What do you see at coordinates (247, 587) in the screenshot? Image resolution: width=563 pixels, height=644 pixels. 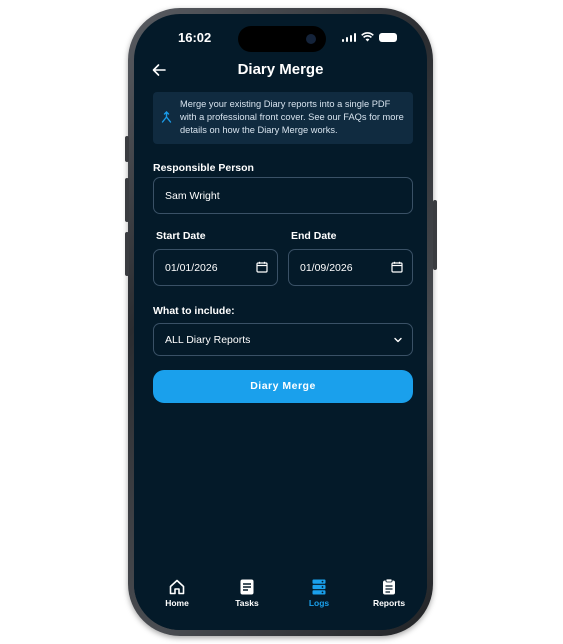 I see `tasks-icon` at bounding box center [247, 587].